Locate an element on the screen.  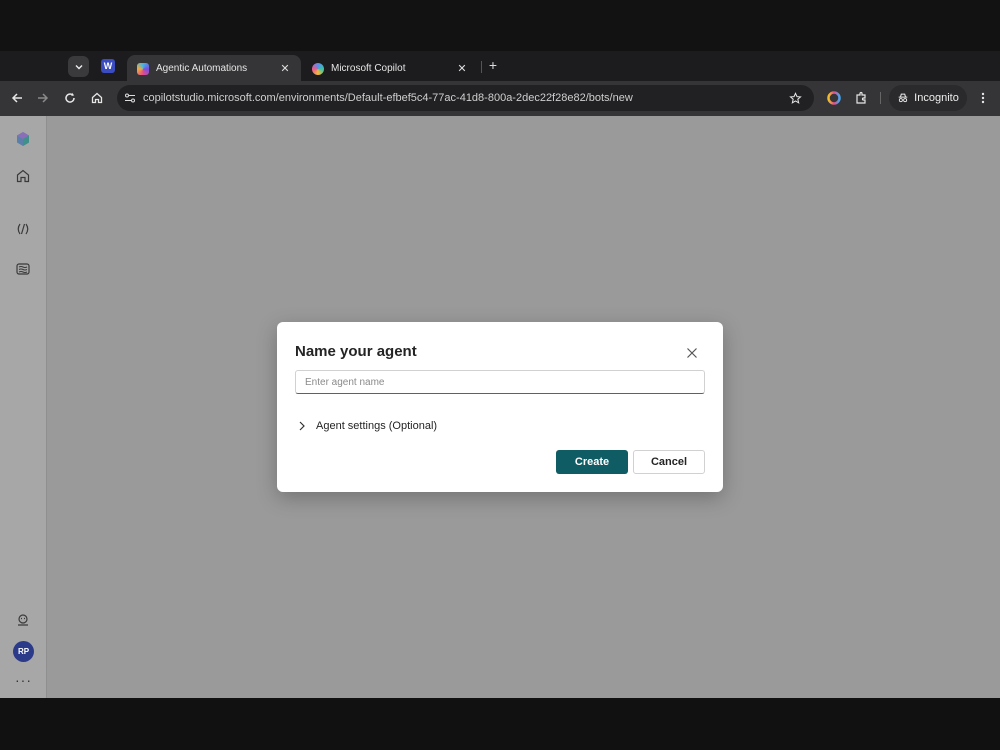
browser-menu-kebab-icon is located at coordinates (983, 98).